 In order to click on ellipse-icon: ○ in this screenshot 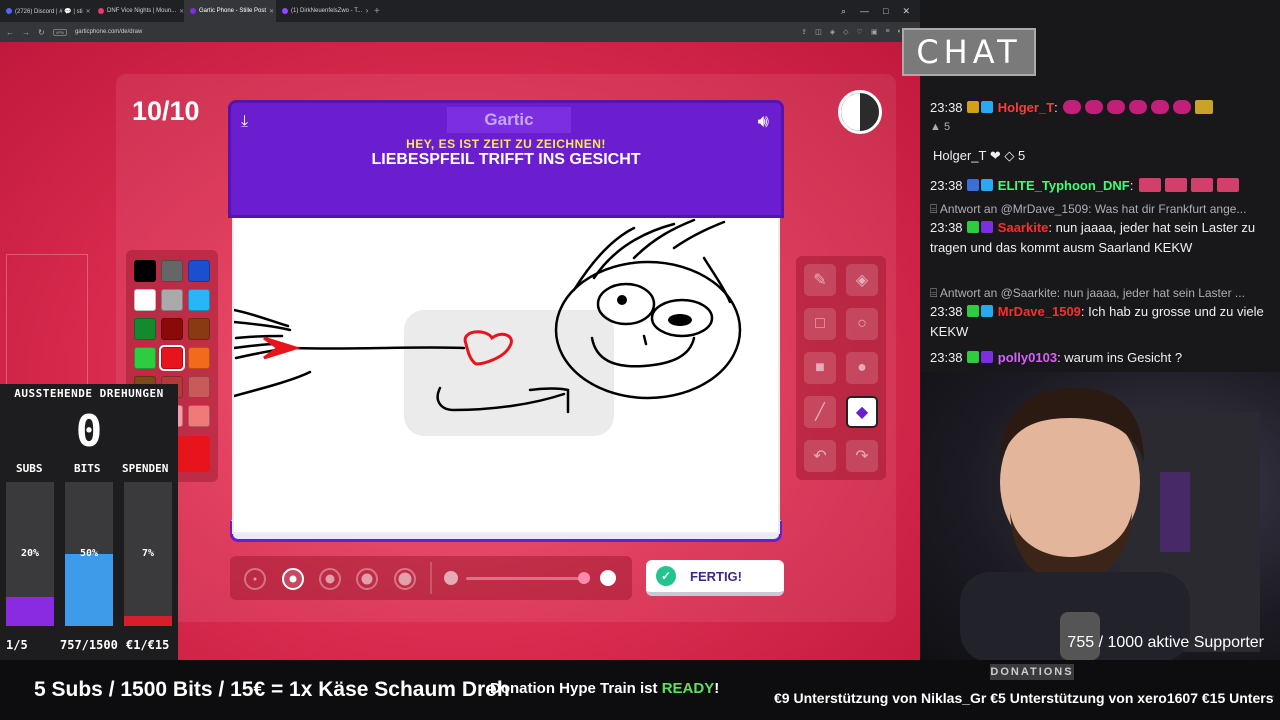, I will do `click(862, 324)`.